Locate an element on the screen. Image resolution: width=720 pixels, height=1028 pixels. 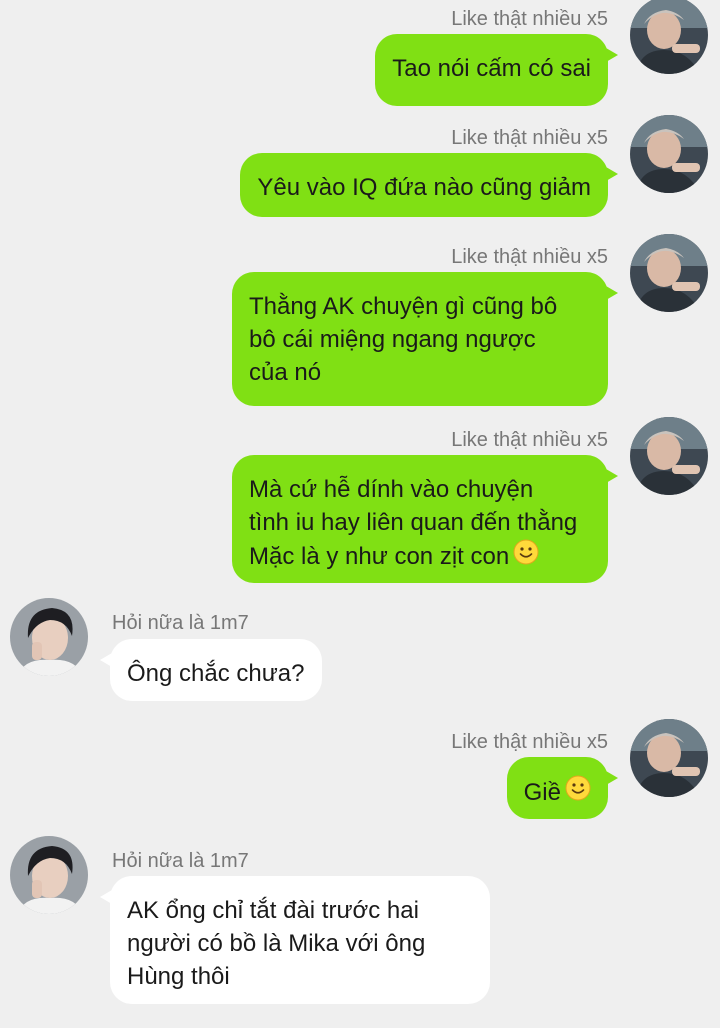
message-bubble: Tao nói cấm có sai is located at coordinates (496, 70).